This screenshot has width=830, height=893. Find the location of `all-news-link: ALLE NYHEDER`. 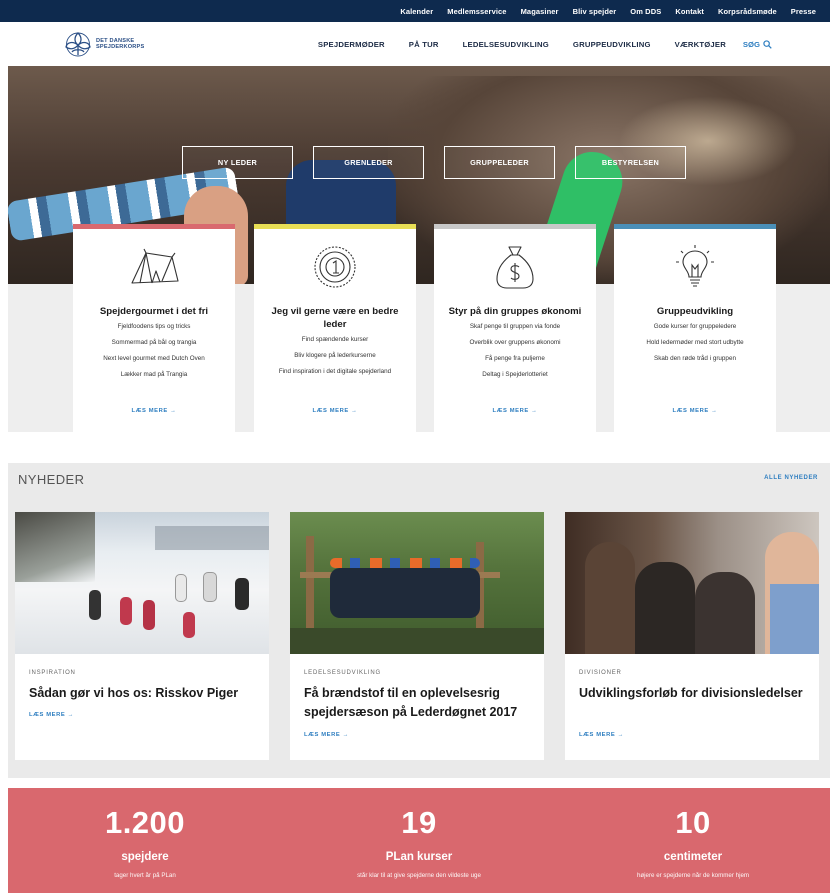

all-news-link: ALLE NYHEDER is located at coordinates (791, 478).